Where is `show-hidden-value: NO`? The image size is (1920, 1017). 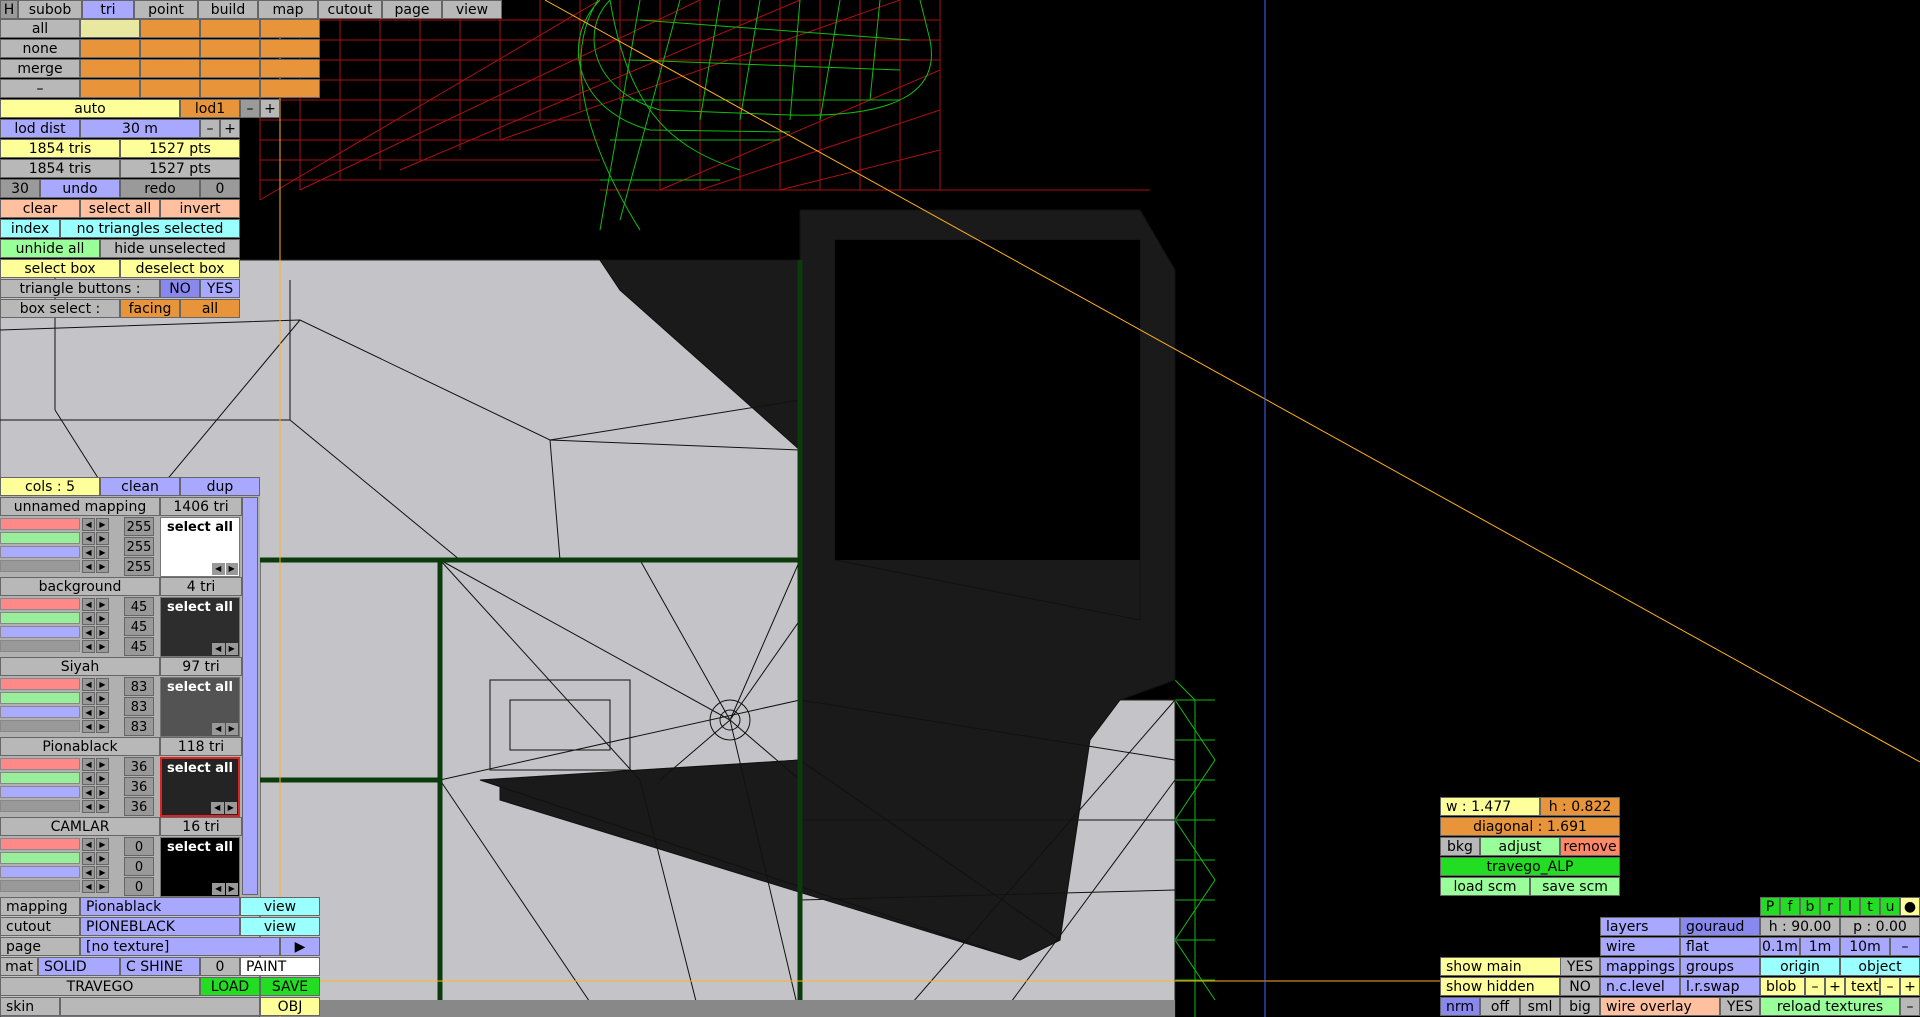 show-hidden-value: NO is located at coordinates (1580, 986).